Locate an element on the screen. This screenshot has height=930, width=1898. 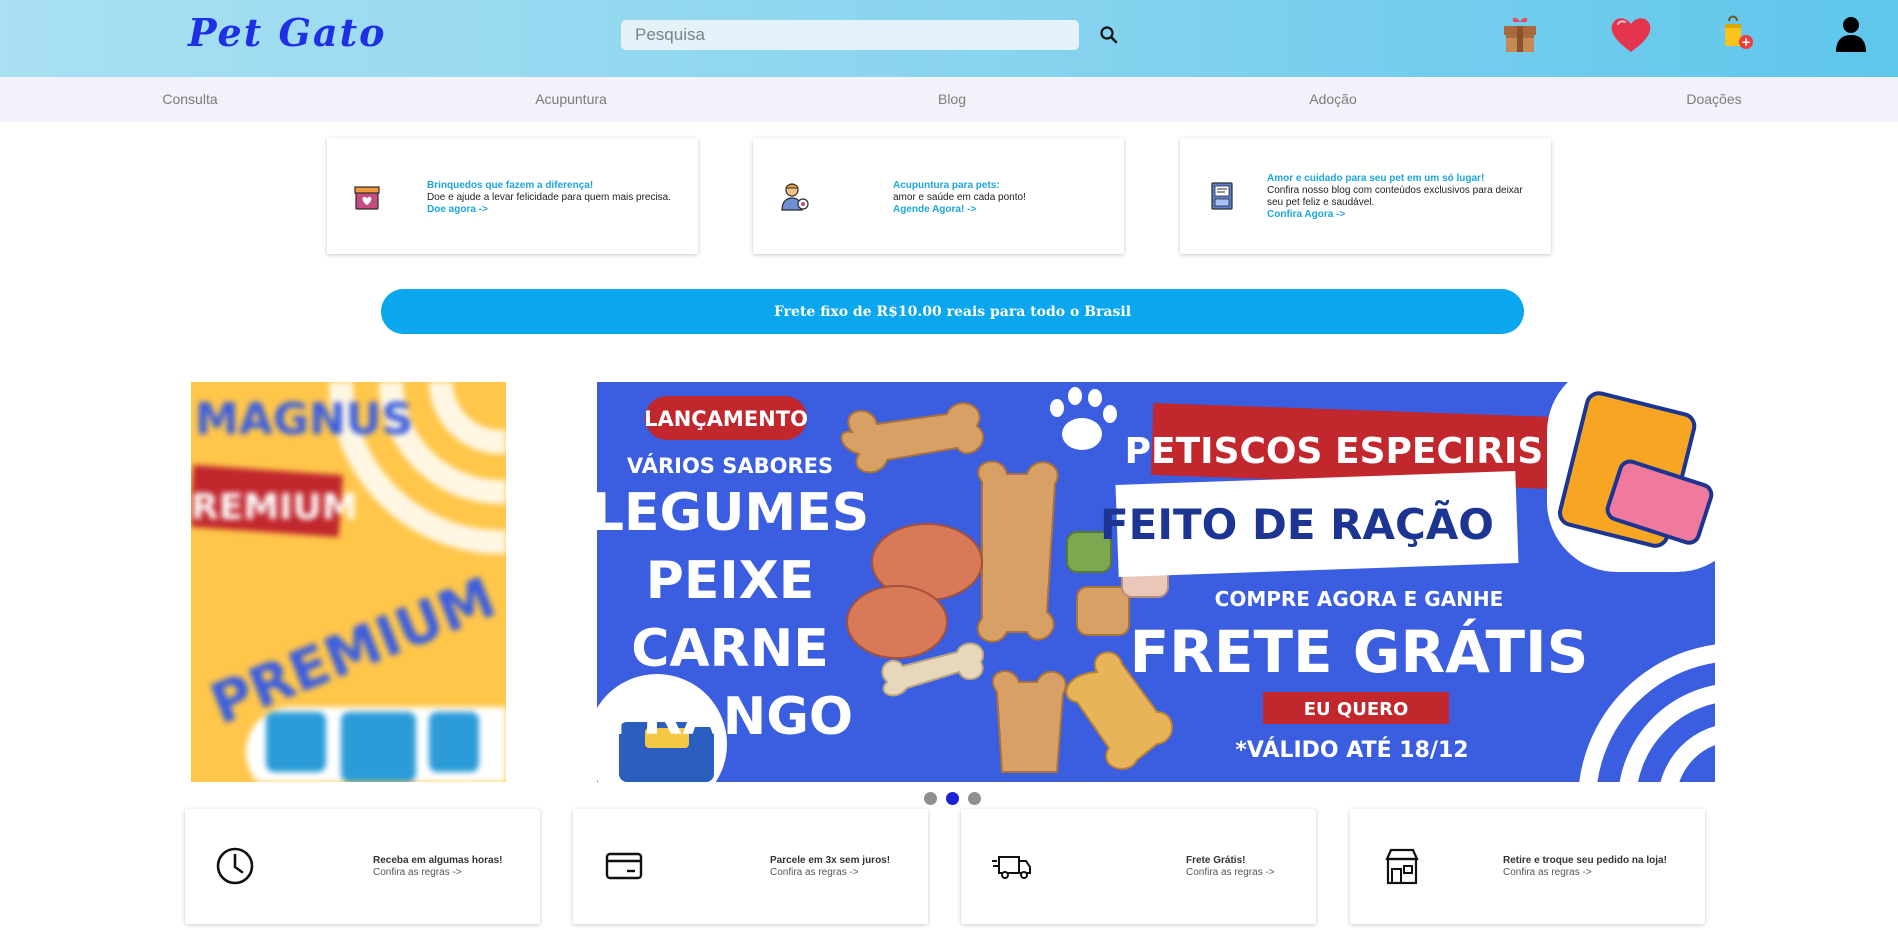
prev-slide-artwork: MAGNUS REMIUM PREMIUM is located at coordinates (348, 582).